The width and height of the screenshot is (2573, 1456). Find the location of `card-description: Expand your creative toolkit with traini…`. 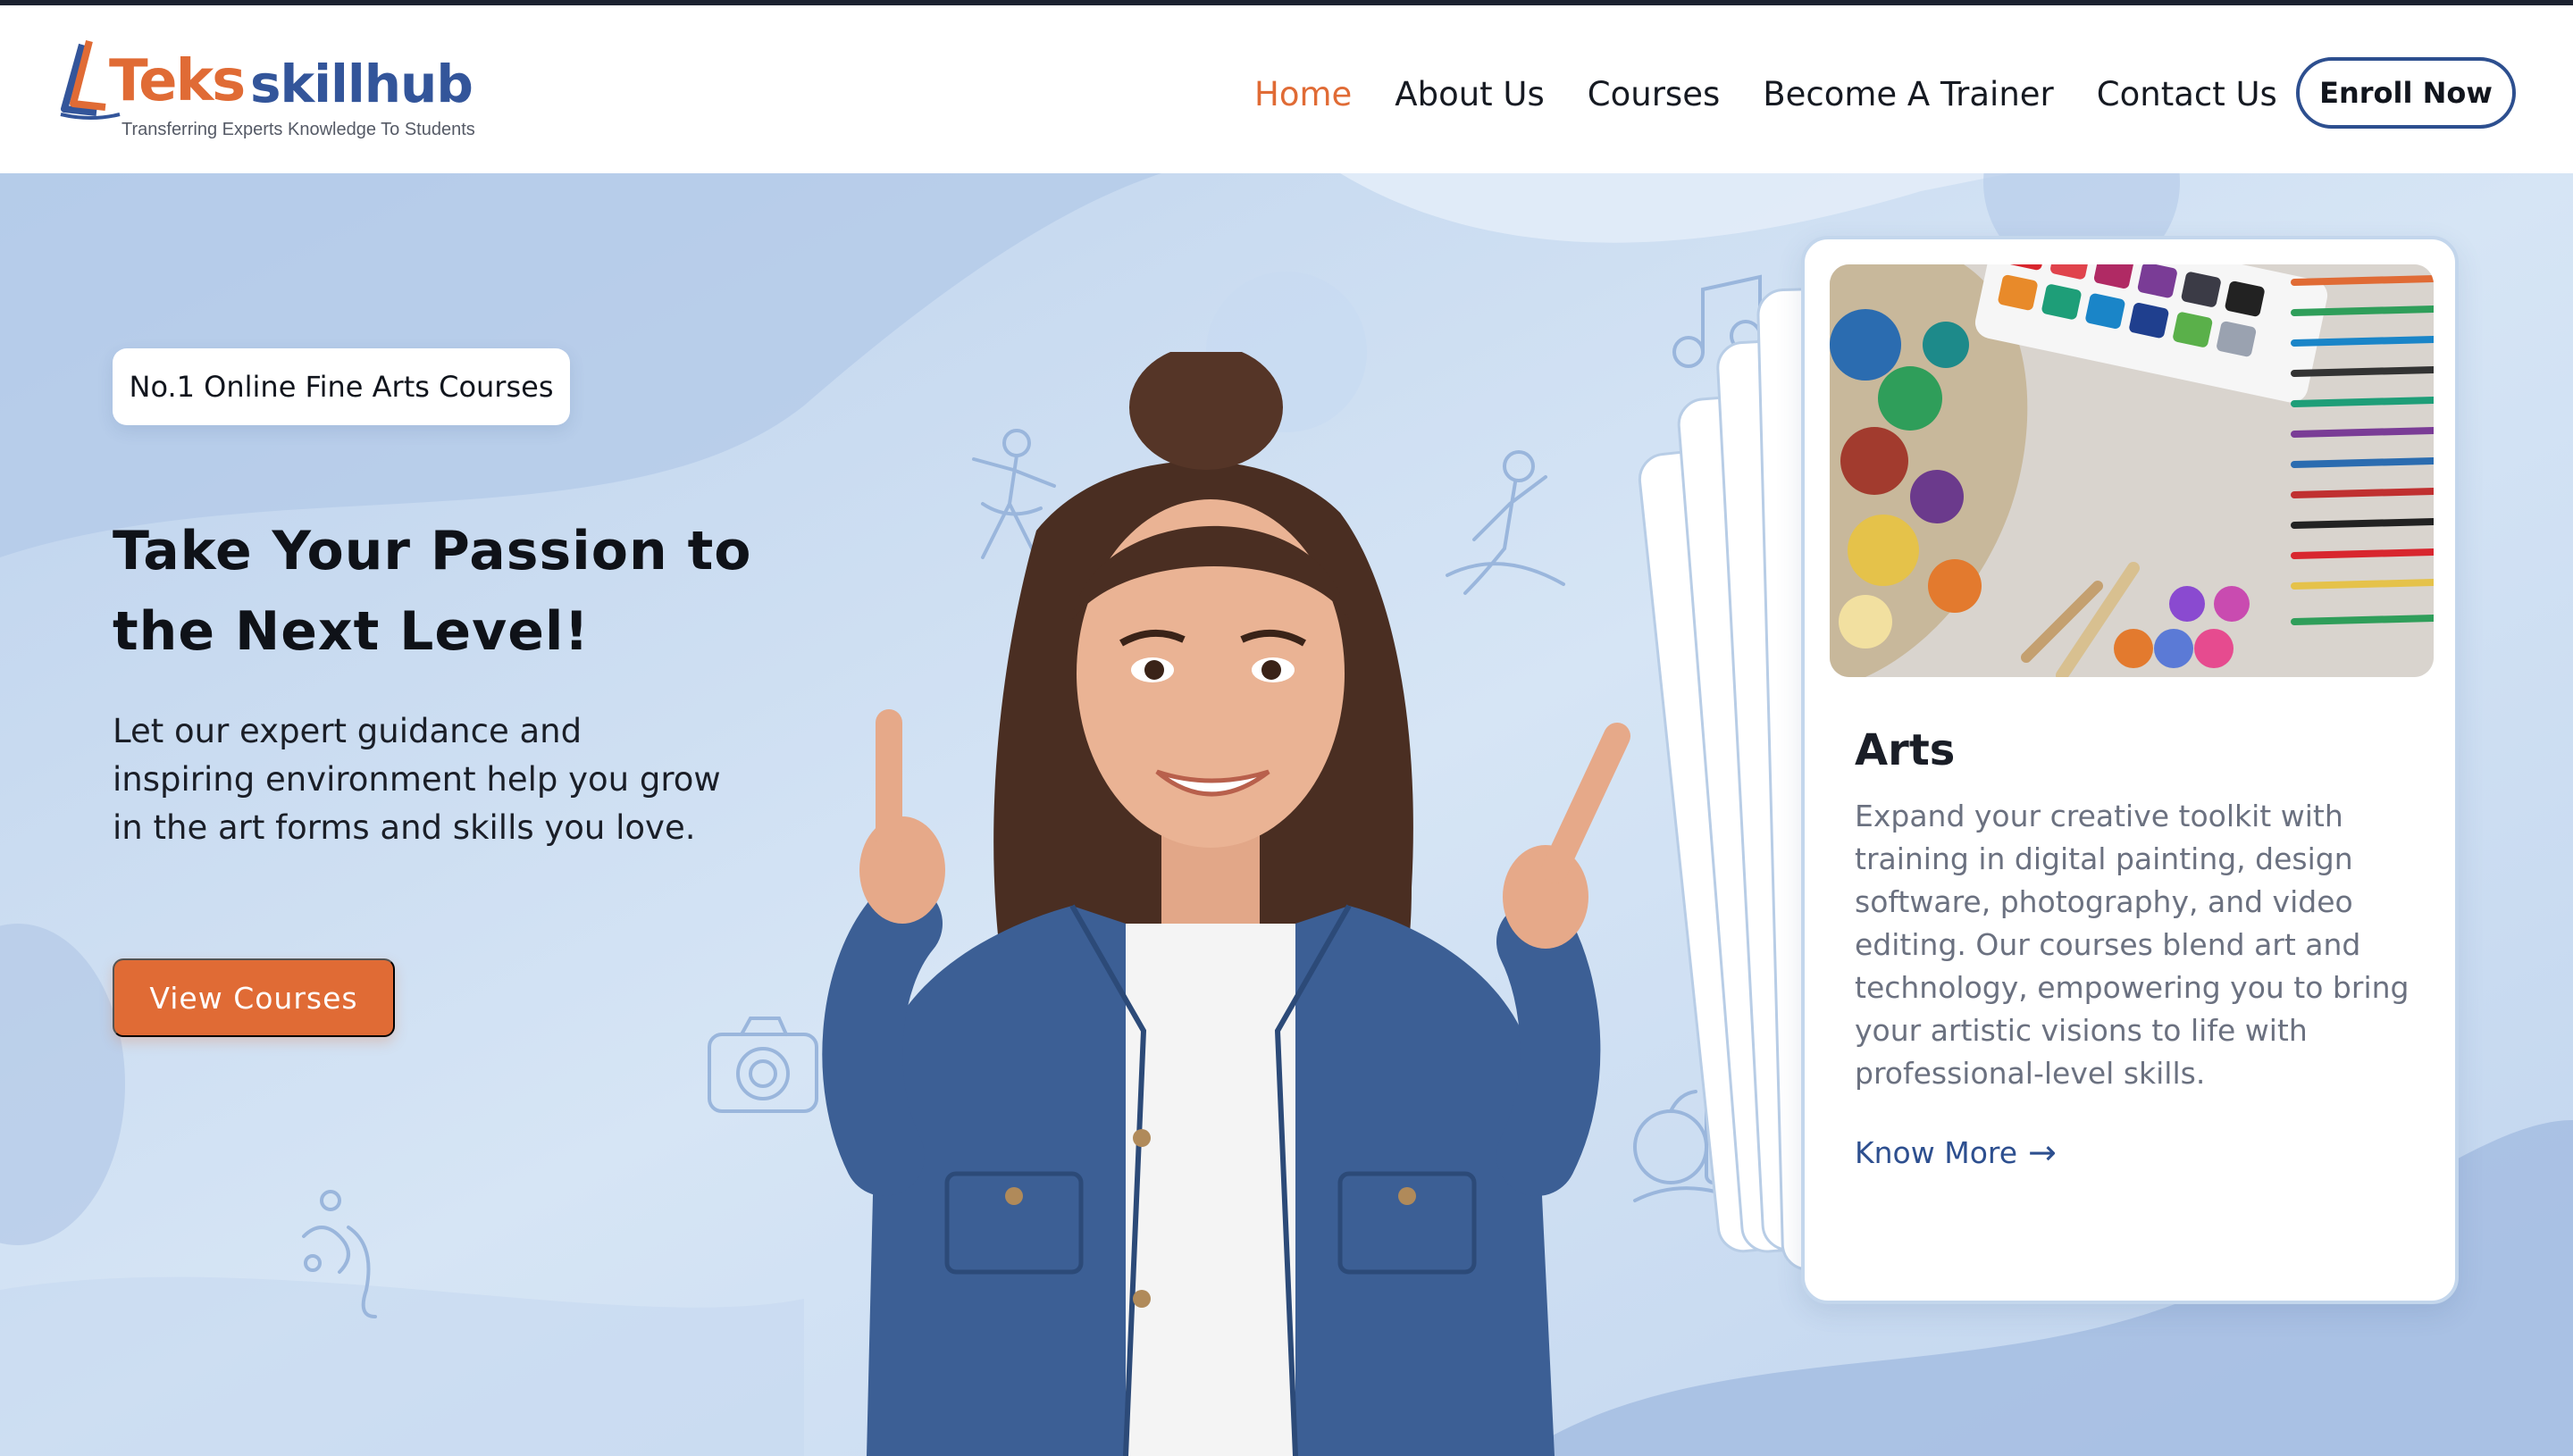

card-description: Expand your creative toolkit with traini… is located at coordinates (2132, 945).